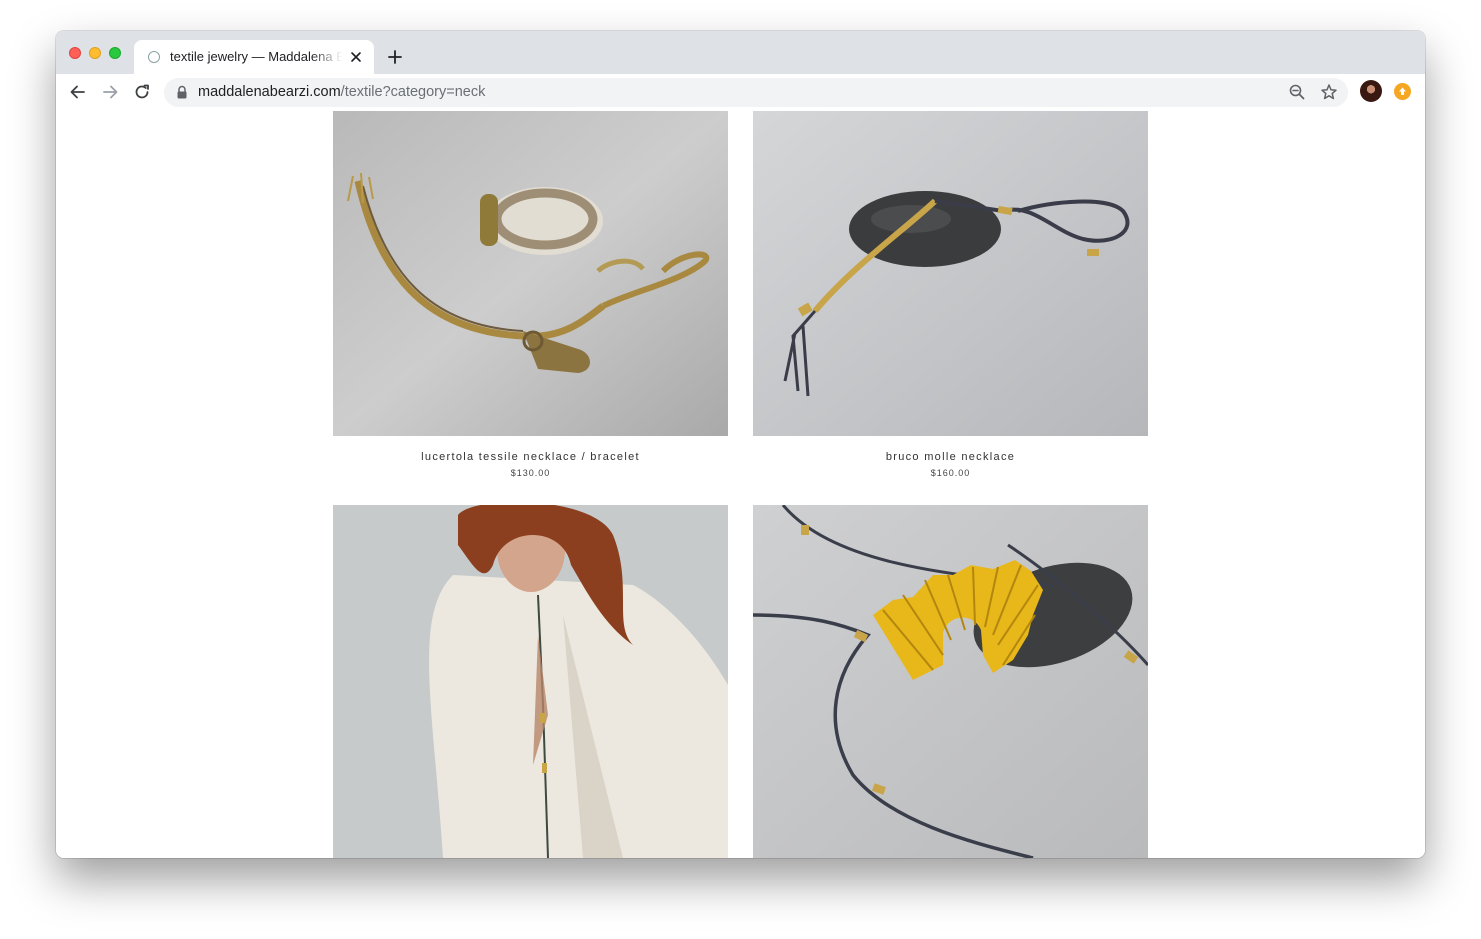 This screenshot has height=939, width=1481. What do you see at coordinates (740, 52) in the screenshot?
I see `tab-strip: textile jewelry — Maddalena Bearzi` at bounding box center [740, 52].